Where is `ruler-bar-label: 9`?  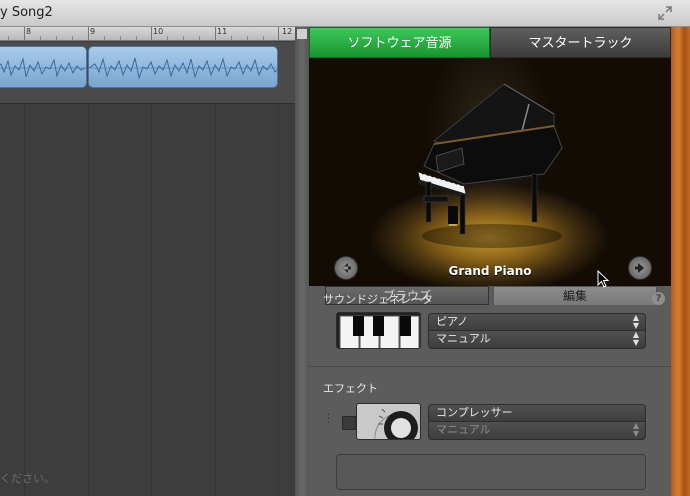
ruler-bar-label: 9 is located at coordinates (93, 31).